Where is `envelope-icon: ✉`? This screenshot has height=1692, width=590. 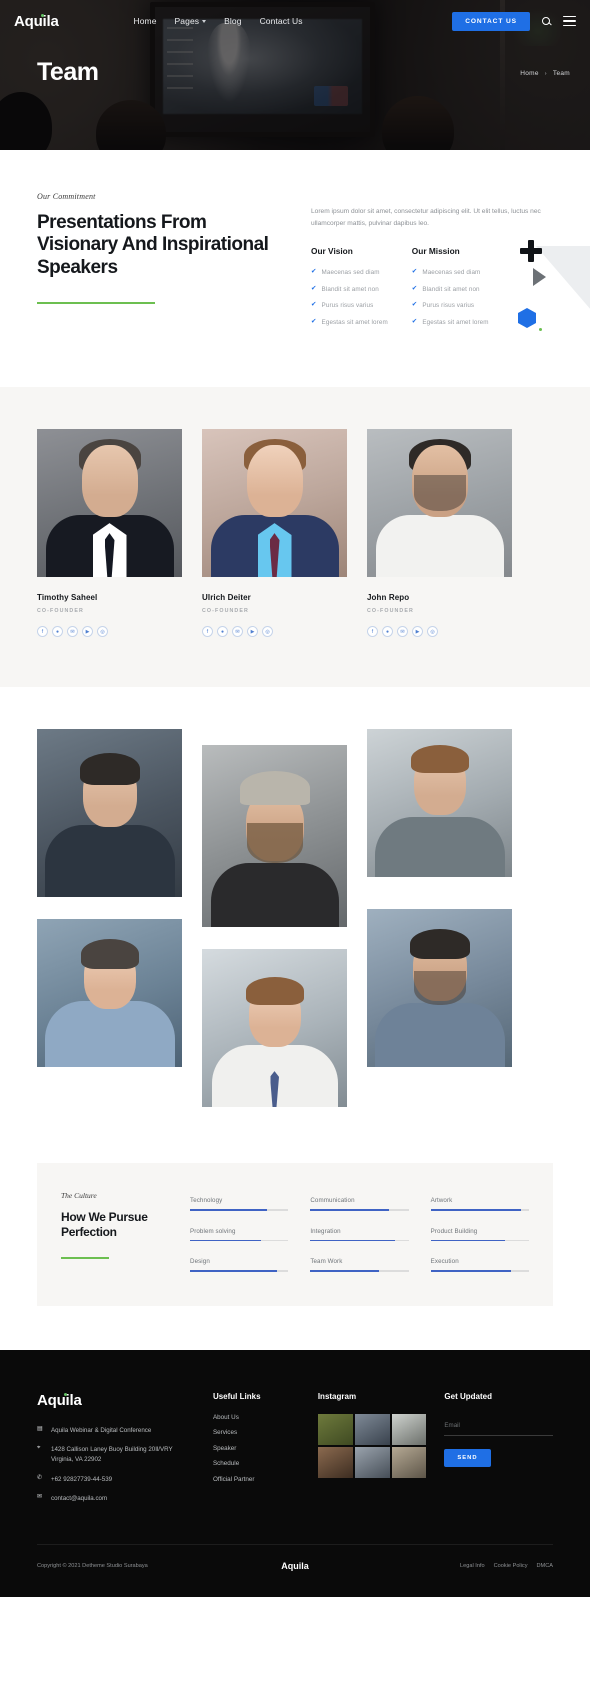 envelope-icon: ✉ is located at coordinates (40, 1497).